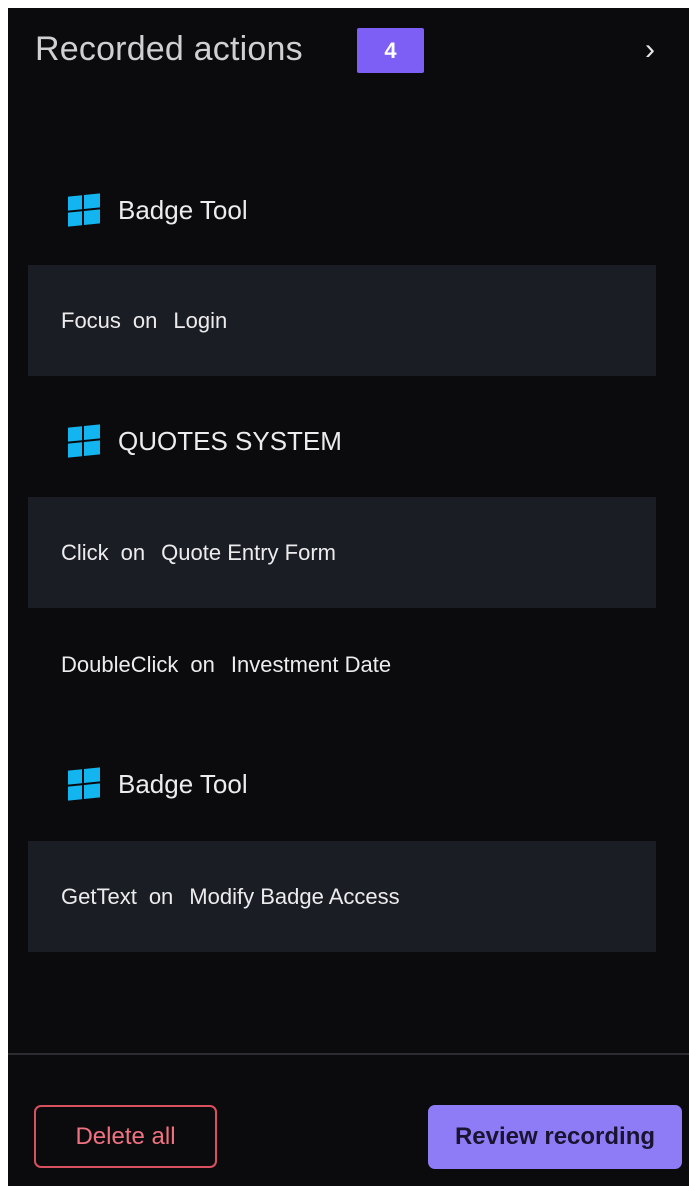 This screenshot has height=1186, width=689. I want to click on action-text: Click on Quote Entry Form, so click(198, 553).